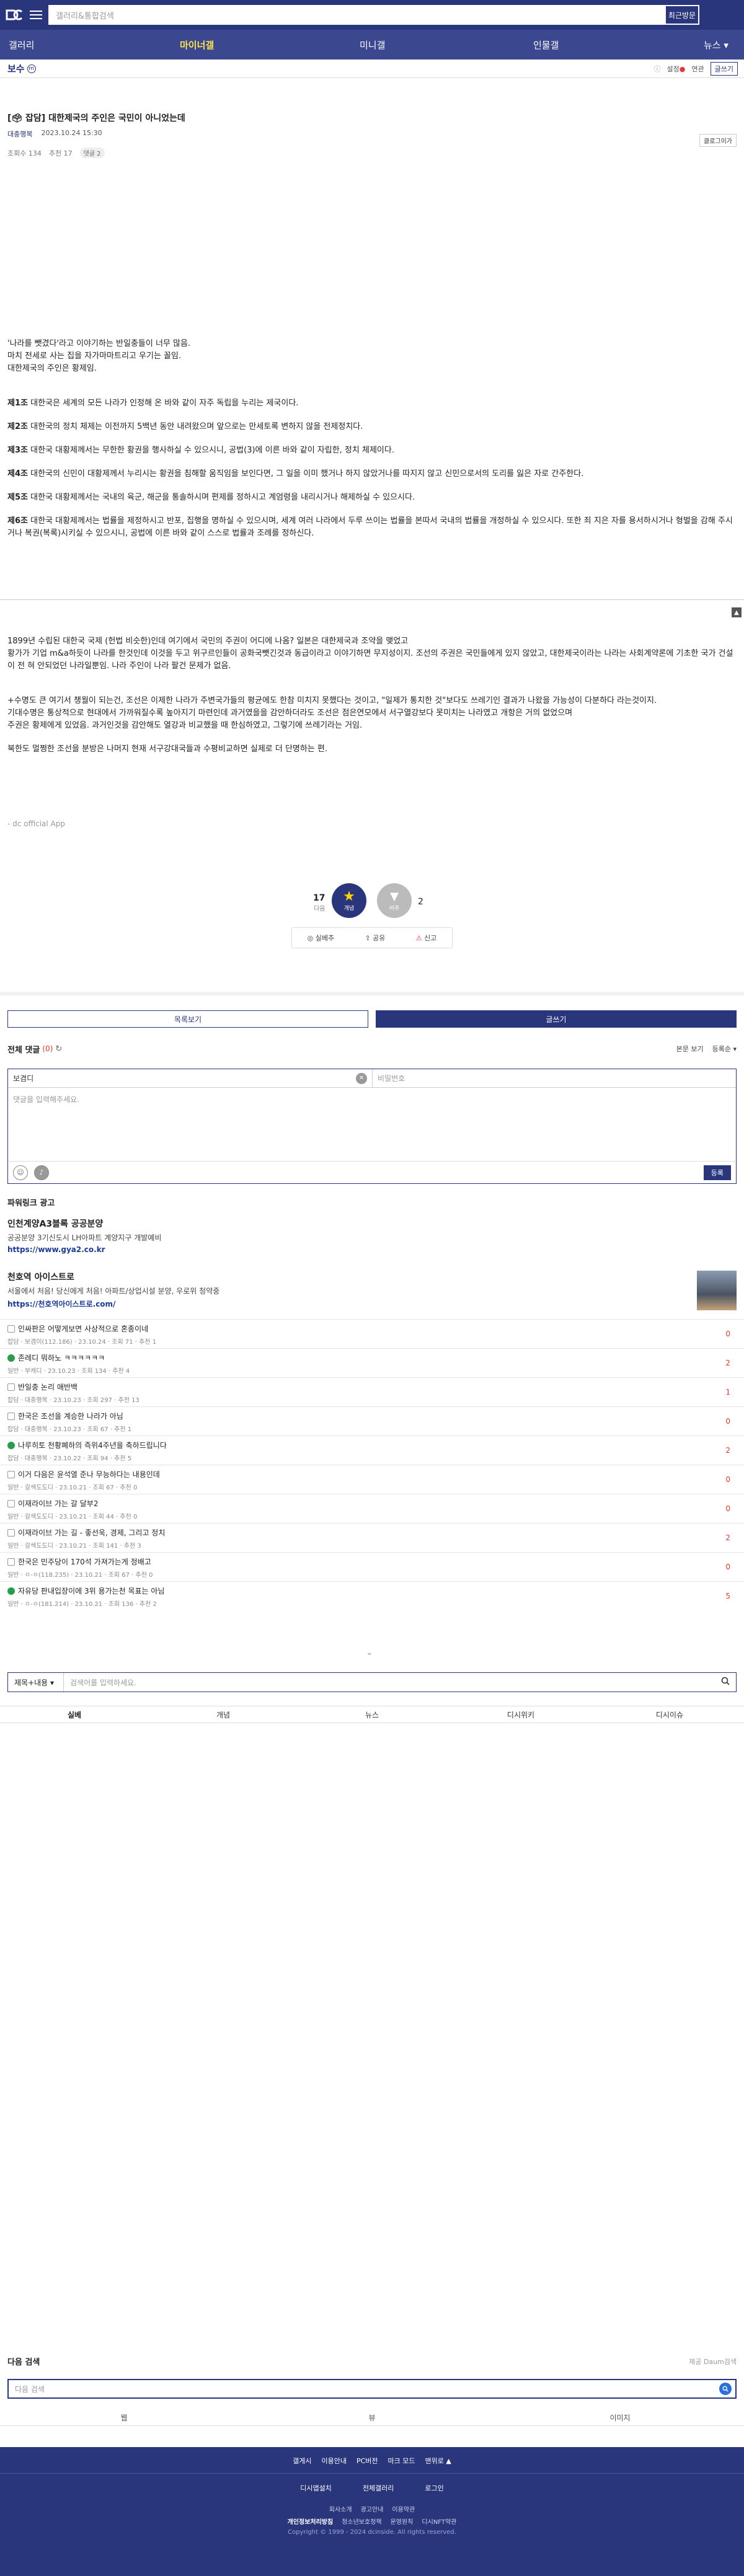 Image resolution: width=744 pixels, height=2576 pixels. I want to click on ad-image, so click(717, 1290).